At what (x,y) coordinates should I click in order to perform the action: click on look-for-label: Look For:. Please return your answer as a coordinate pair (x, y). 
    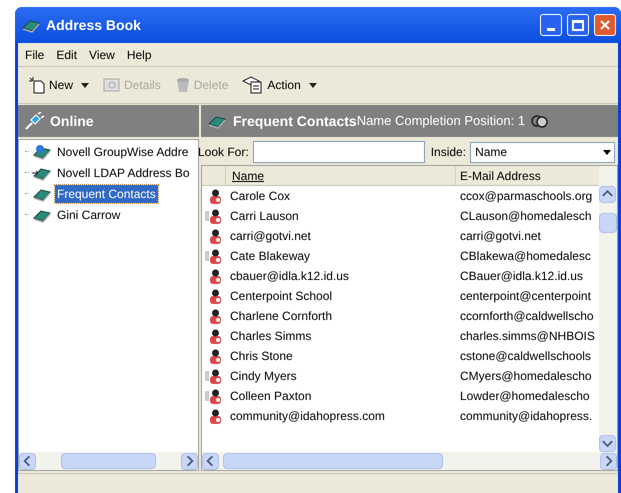
    Looking at the image, I should click on (223, 152).